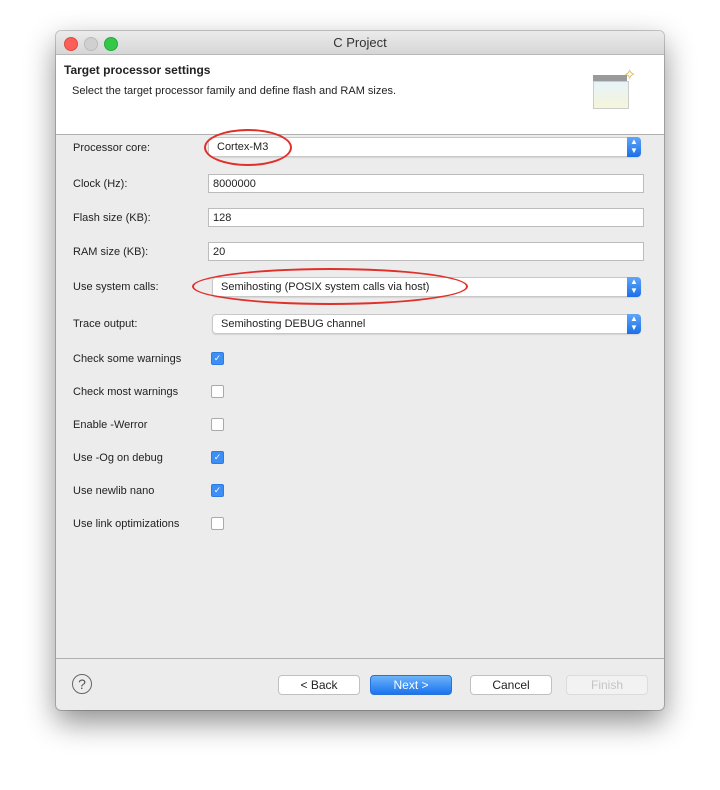  What do you see at coordinates (217, 391) in the screenshot?
I see `check-most-warnings-checkbox` at bounding box center [217, 391].